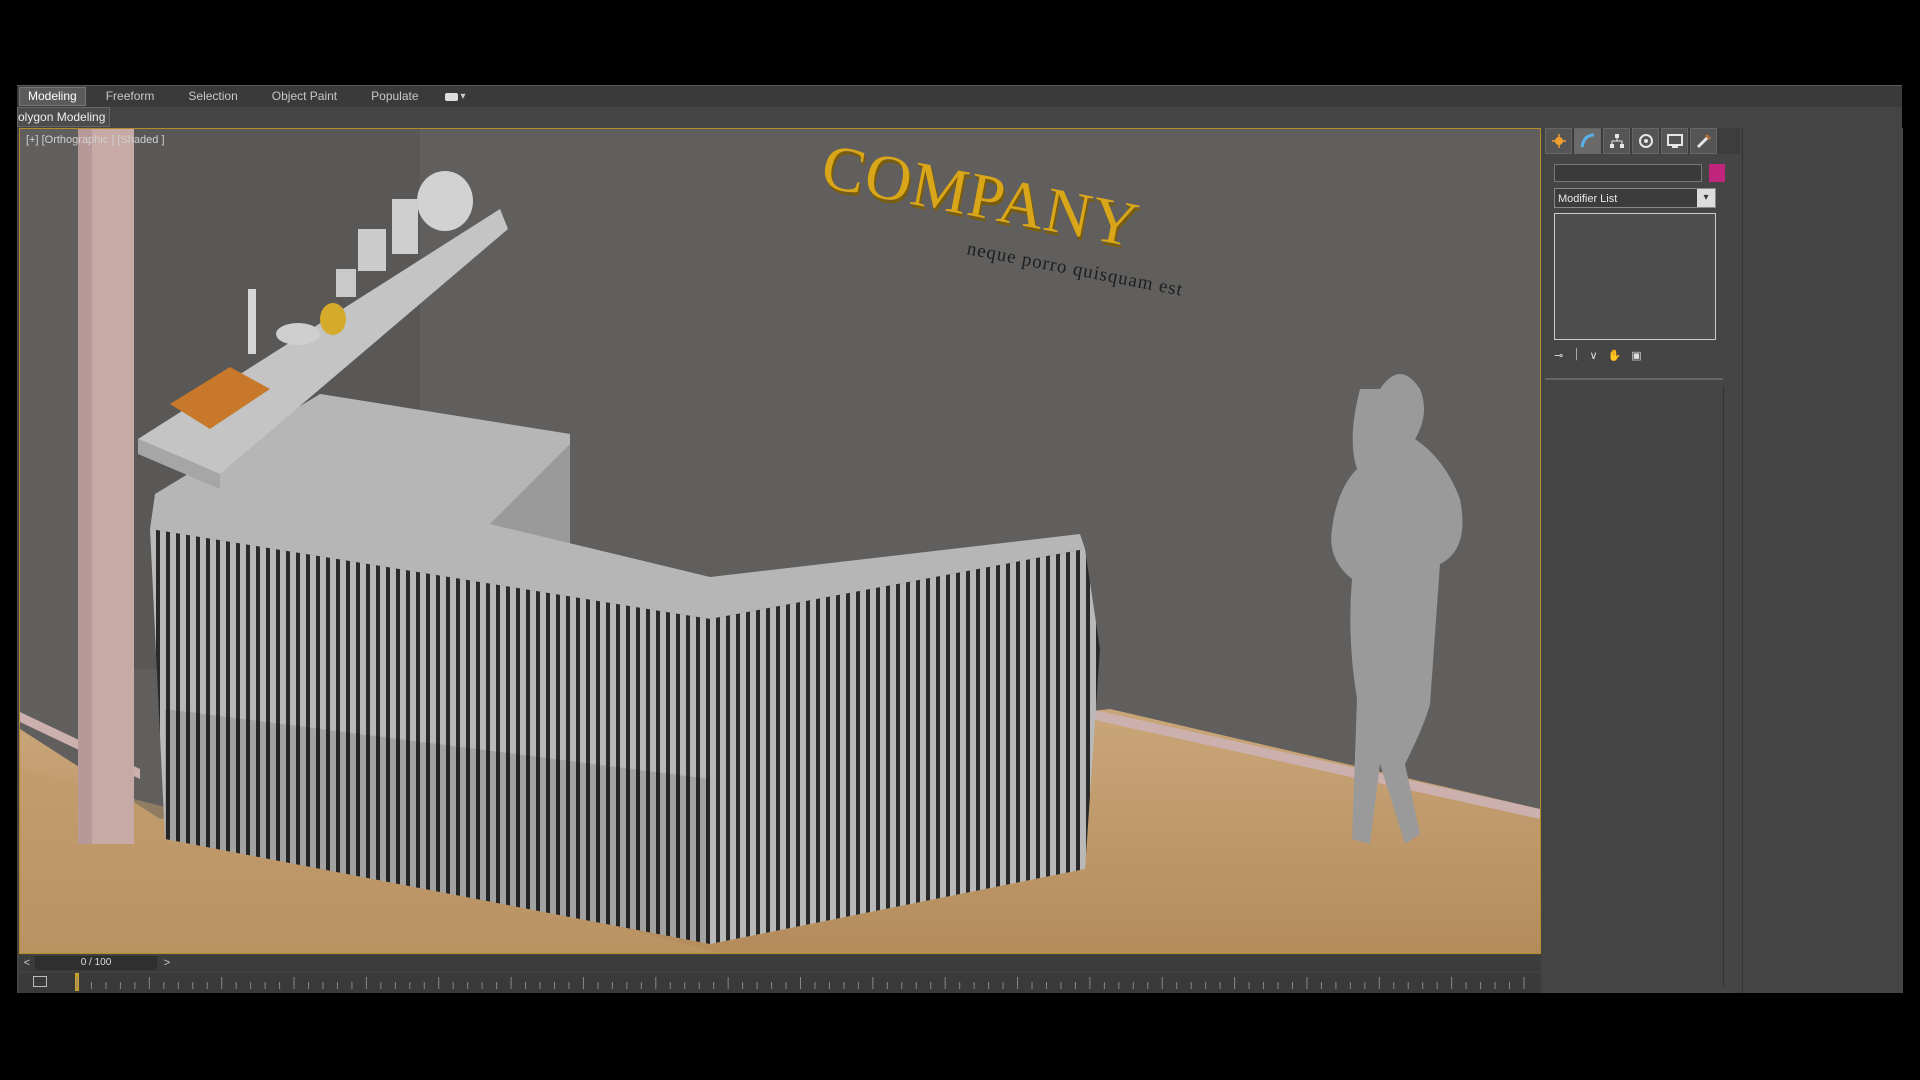 This screenshot has width=1920, height=1080. I want to click on track-bar, so click(780, 983).